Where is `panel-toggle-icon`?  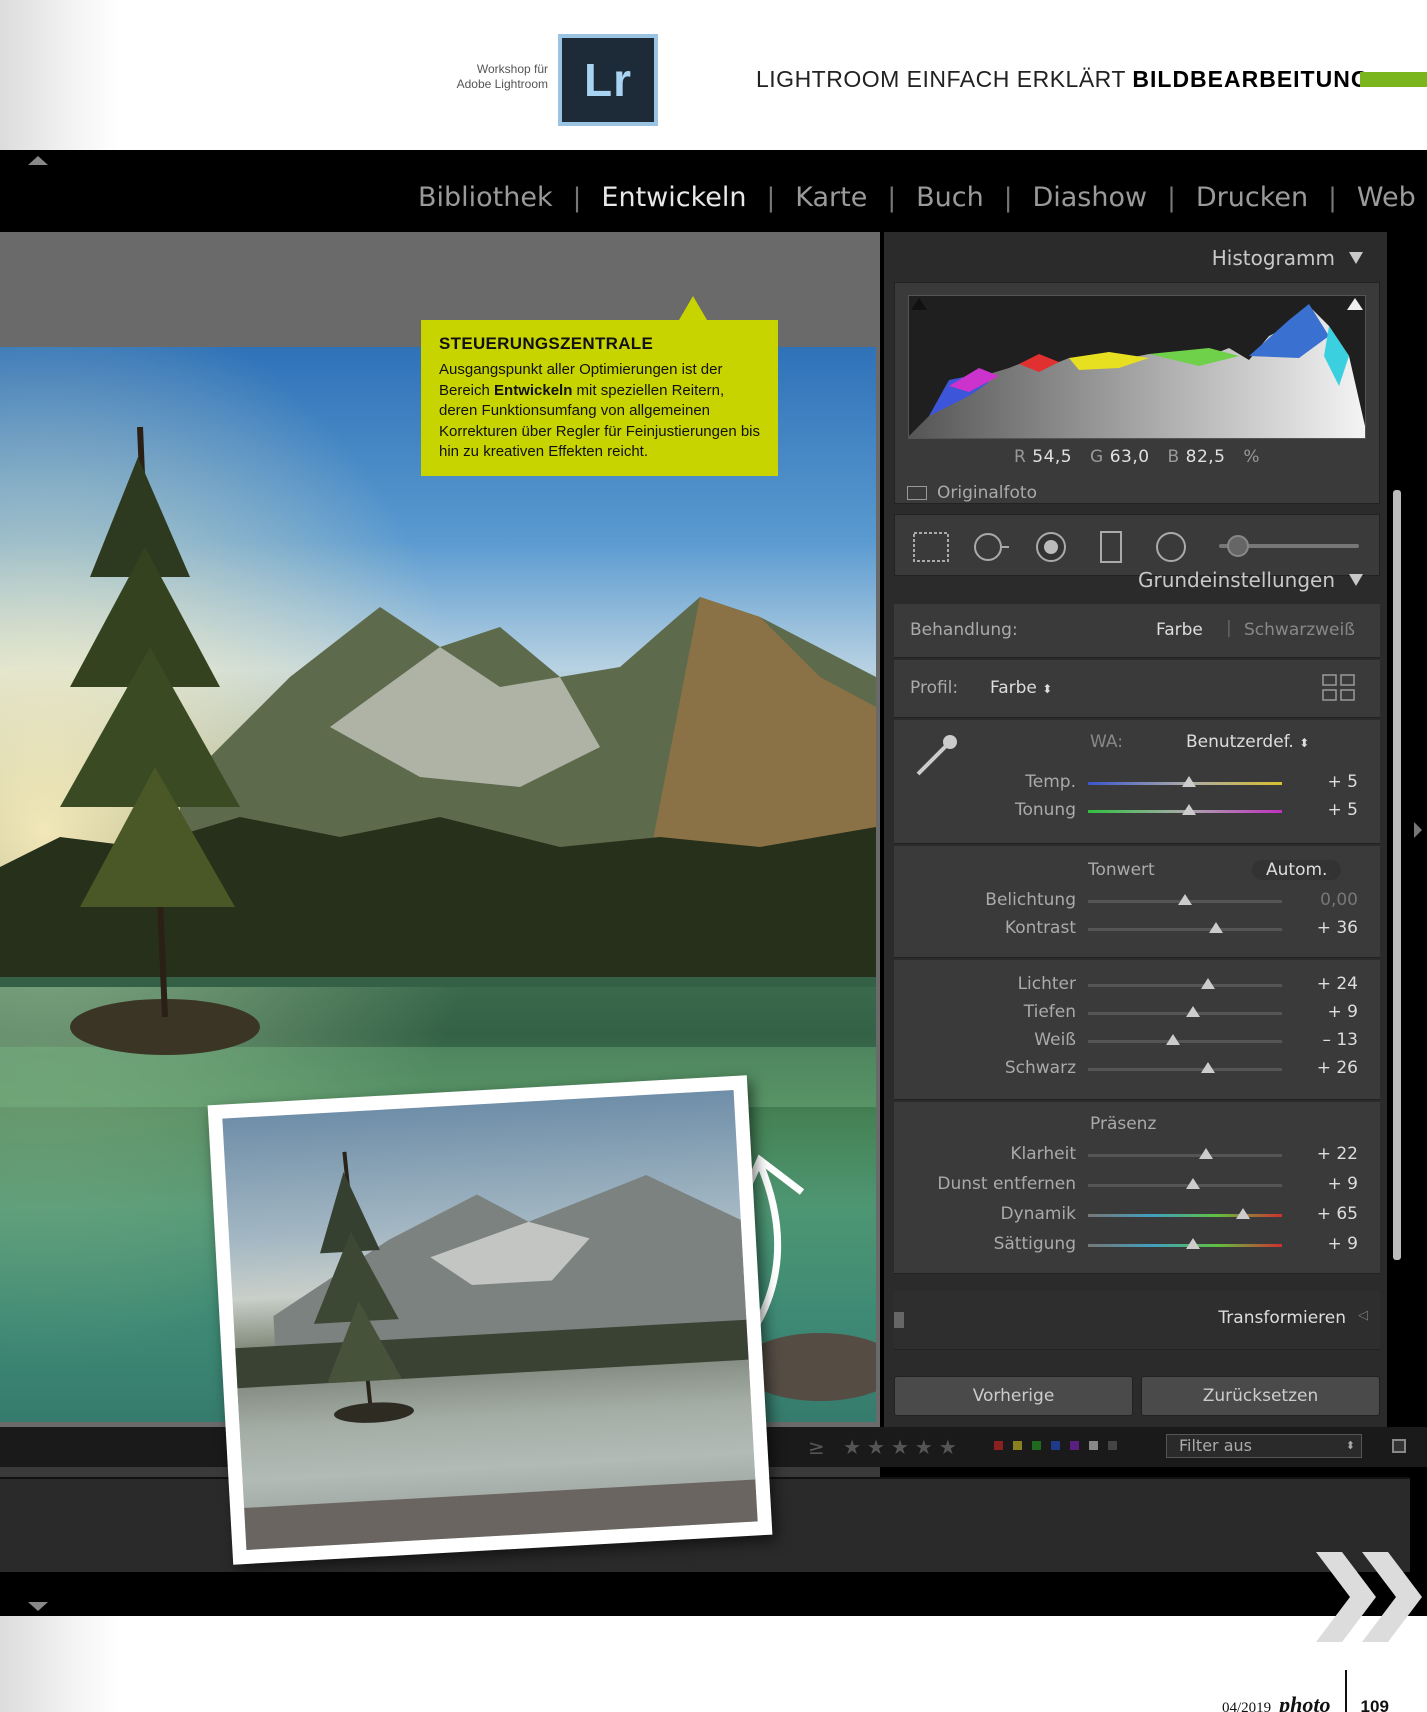
panel-toggle-icon is located at coordinates (899, 1320).